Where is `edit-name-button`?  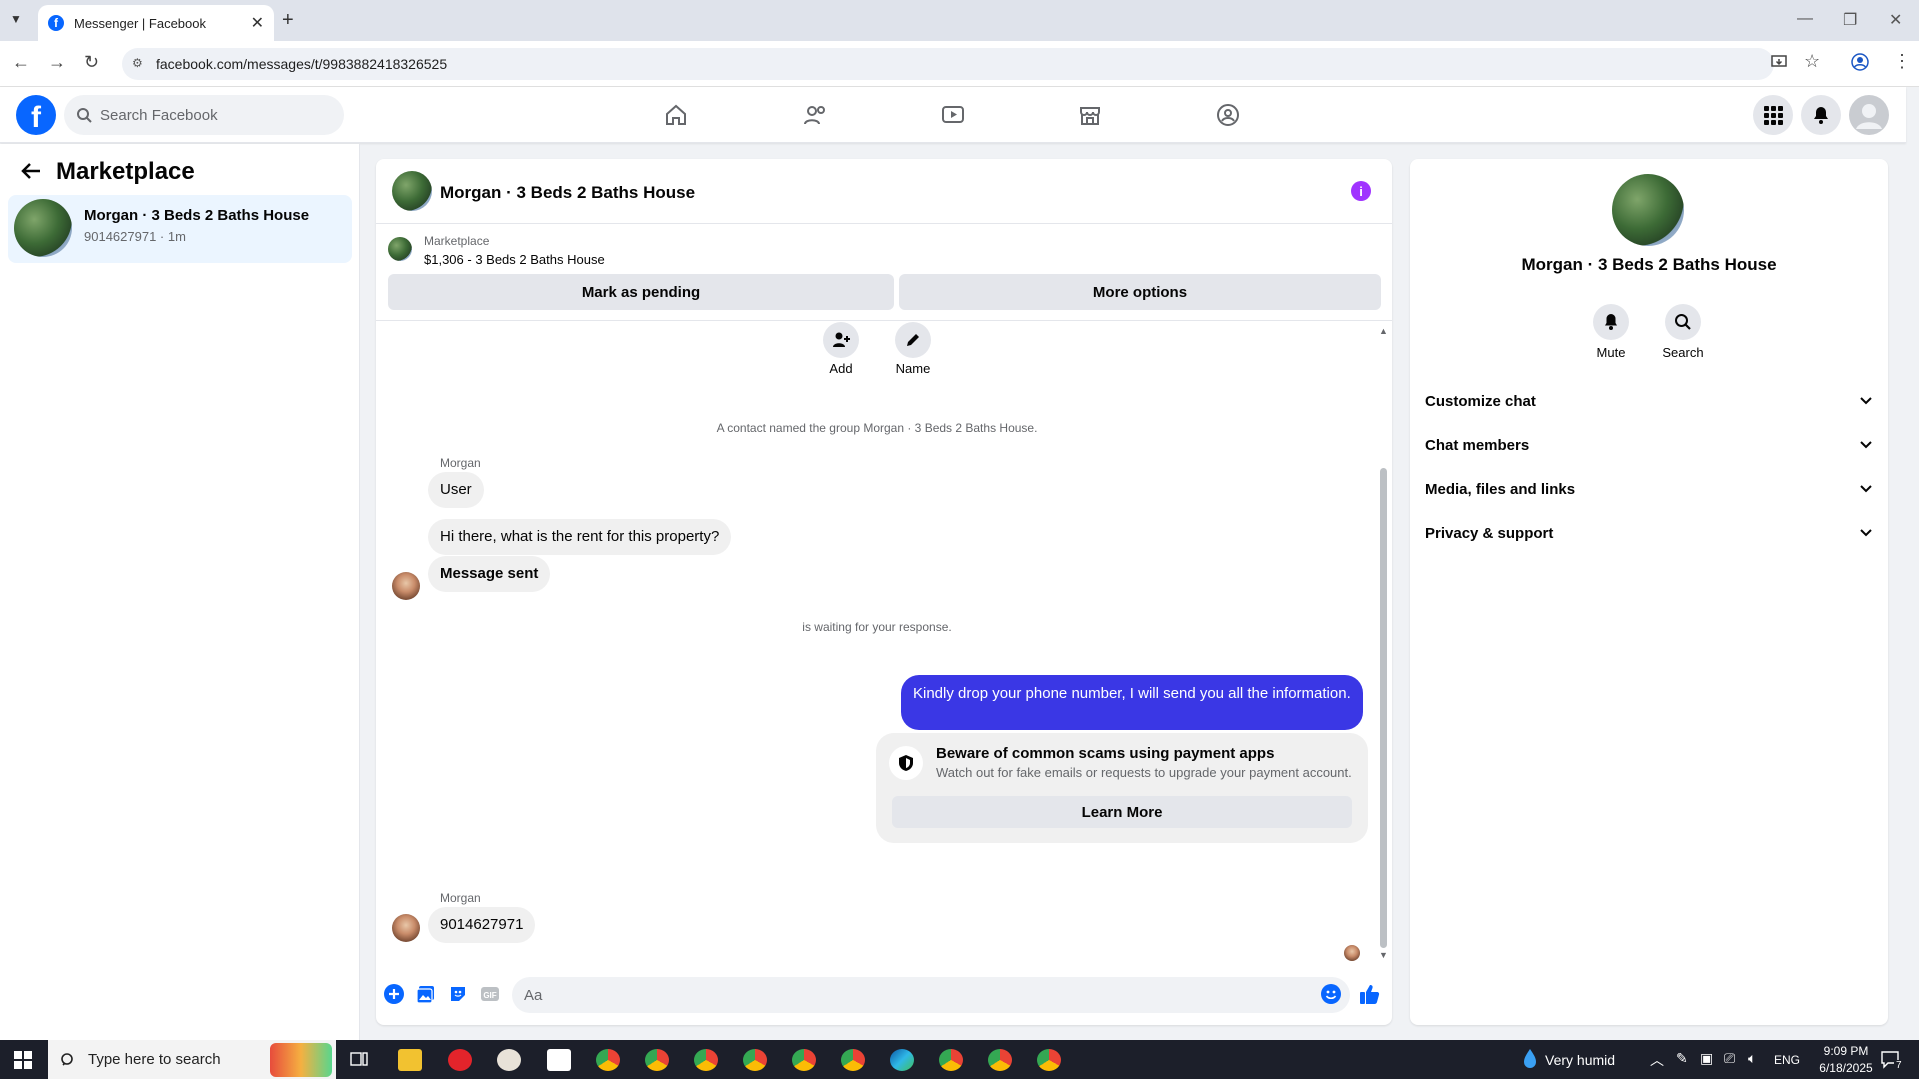
edit-name-button is located at coordinates (913, 340).